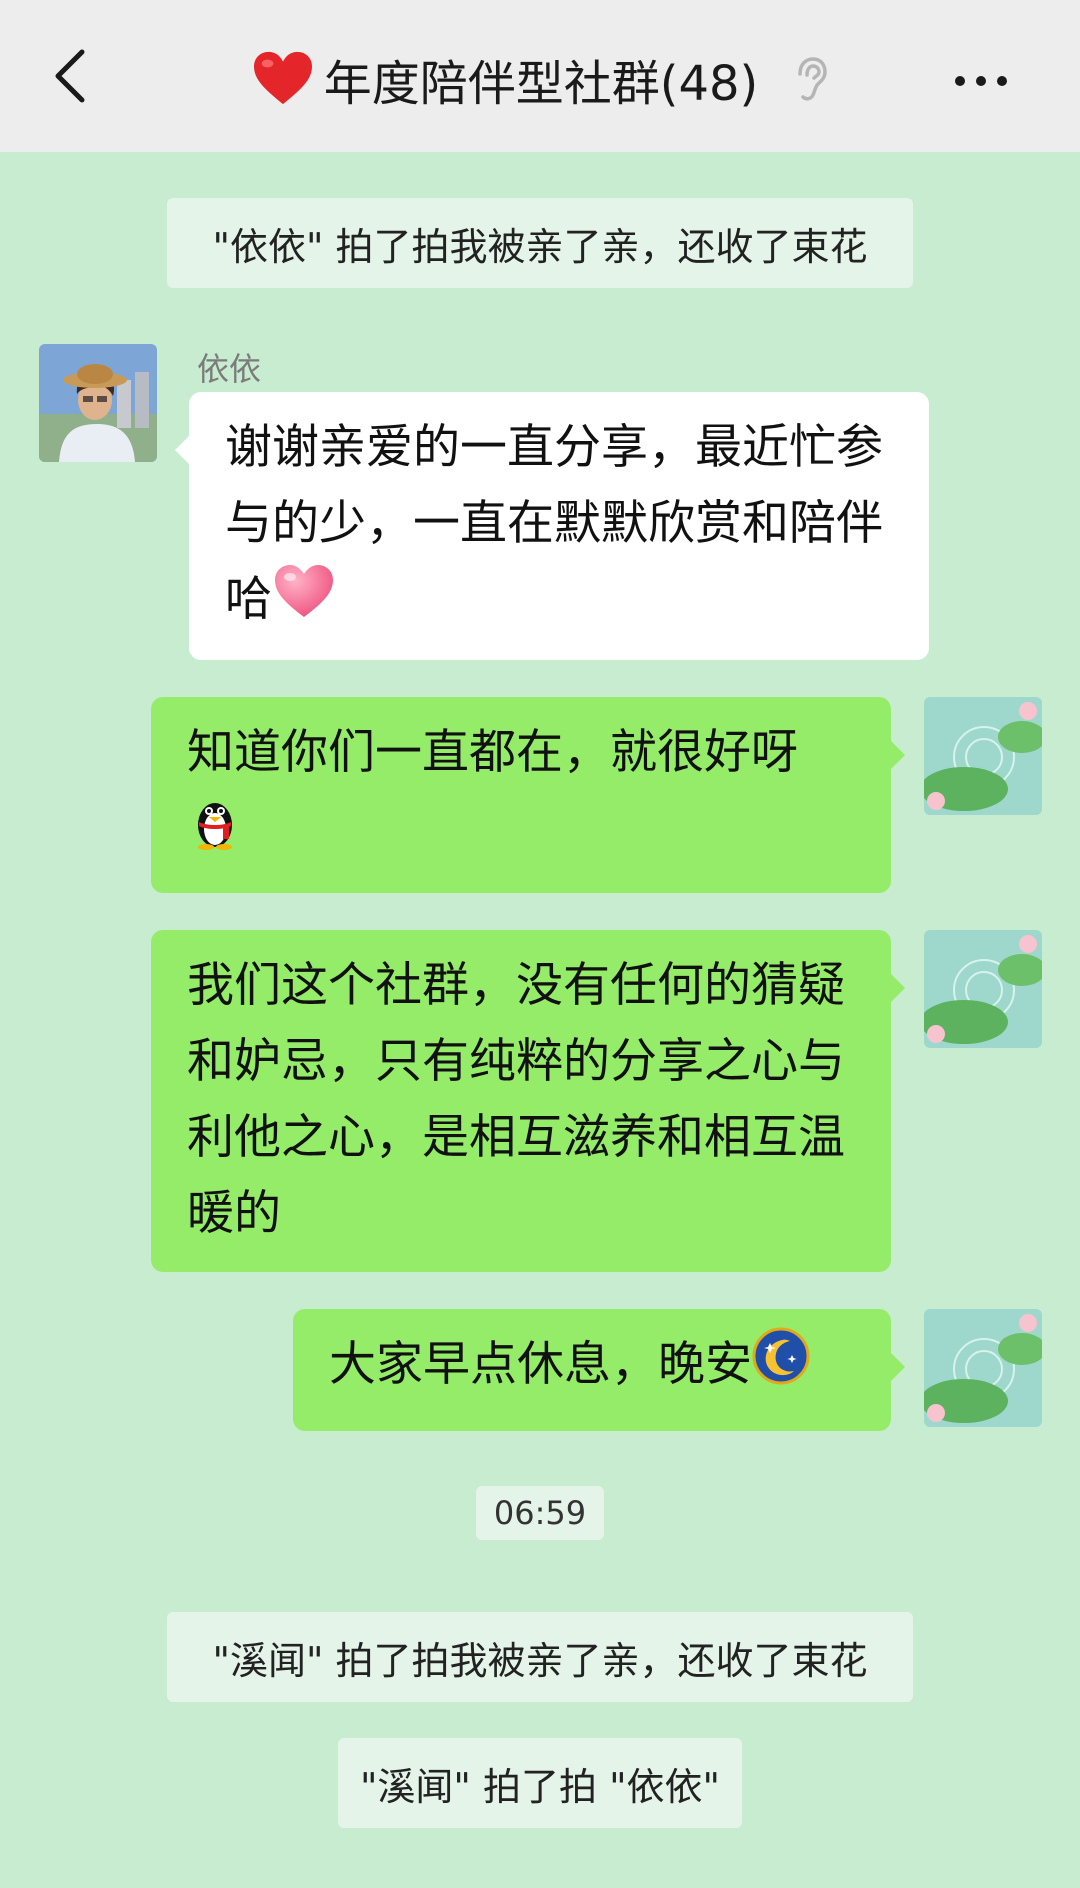 Image resolution: width=1080 pixels, height=1888 pixels. I want to click on ear-icon, so click(813, 79).